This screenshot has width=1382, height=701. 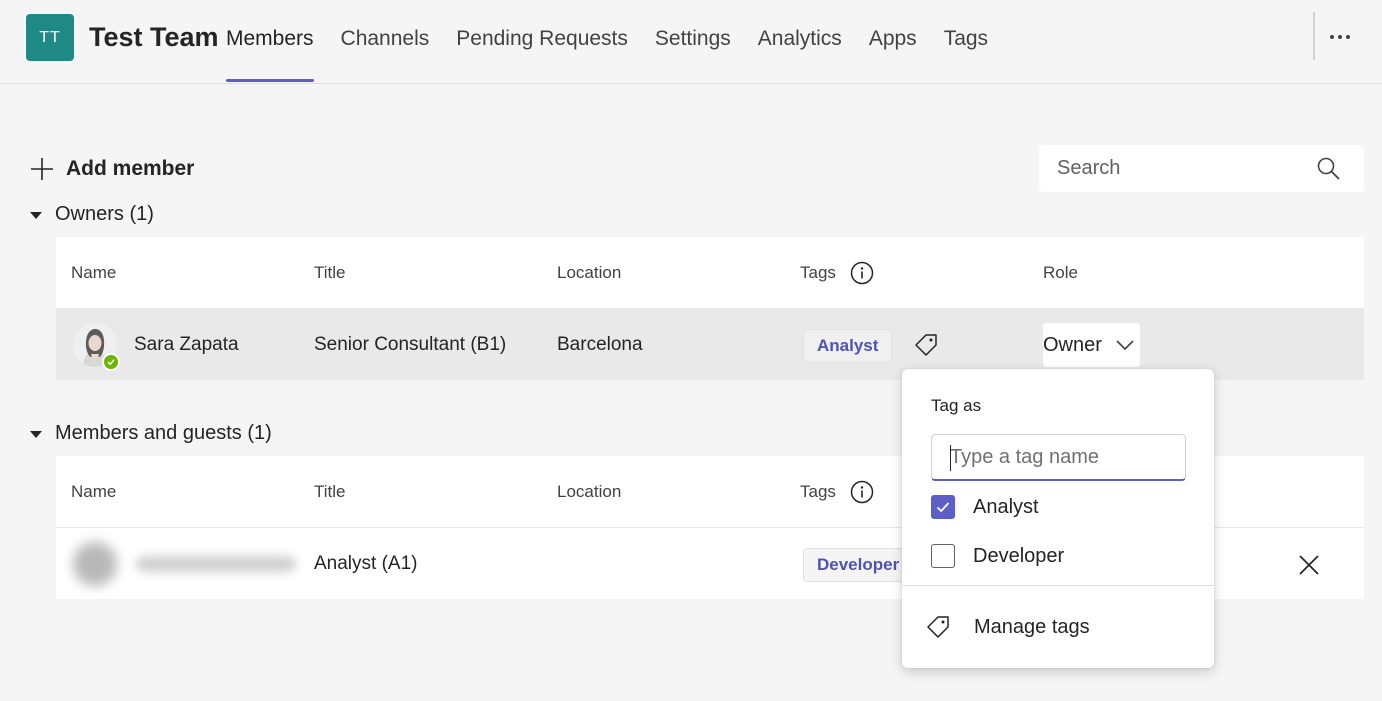 I want to click on tab-settings: Settings, so click(x=693, y=42).